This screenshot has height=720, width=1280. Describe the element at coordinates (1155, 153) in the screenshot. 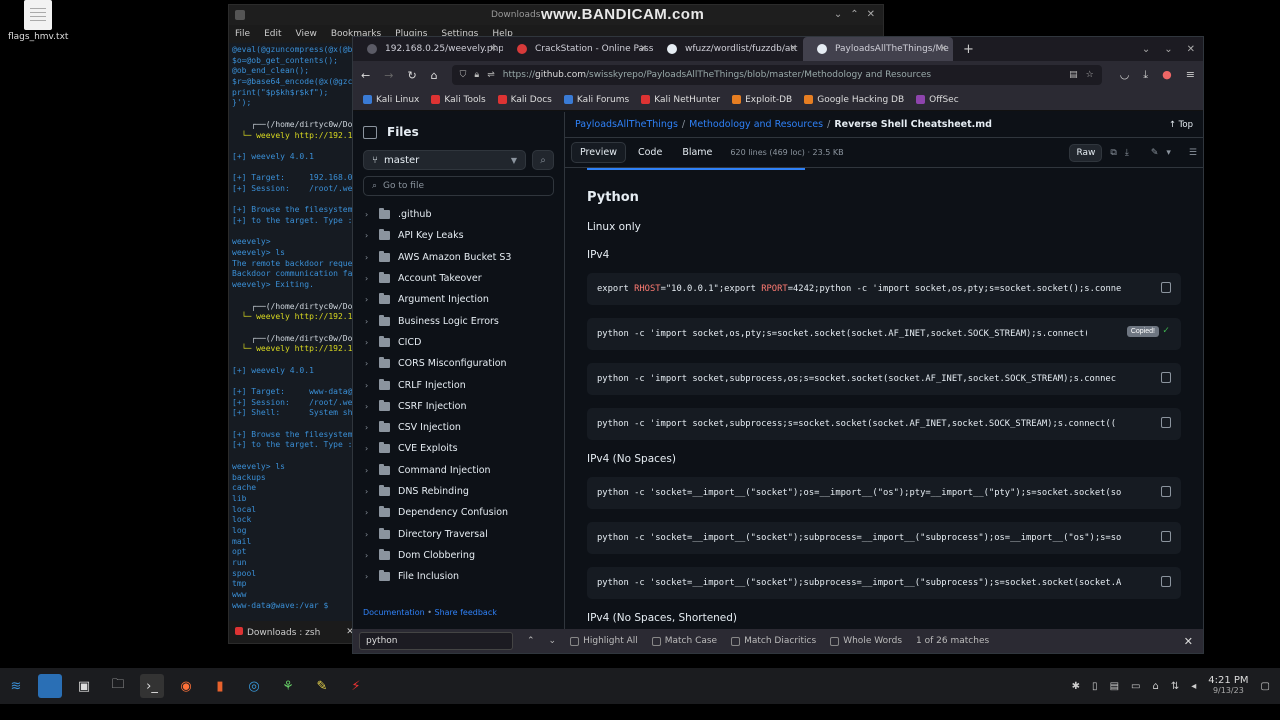

I see `edit-icon: ✎` at that location.